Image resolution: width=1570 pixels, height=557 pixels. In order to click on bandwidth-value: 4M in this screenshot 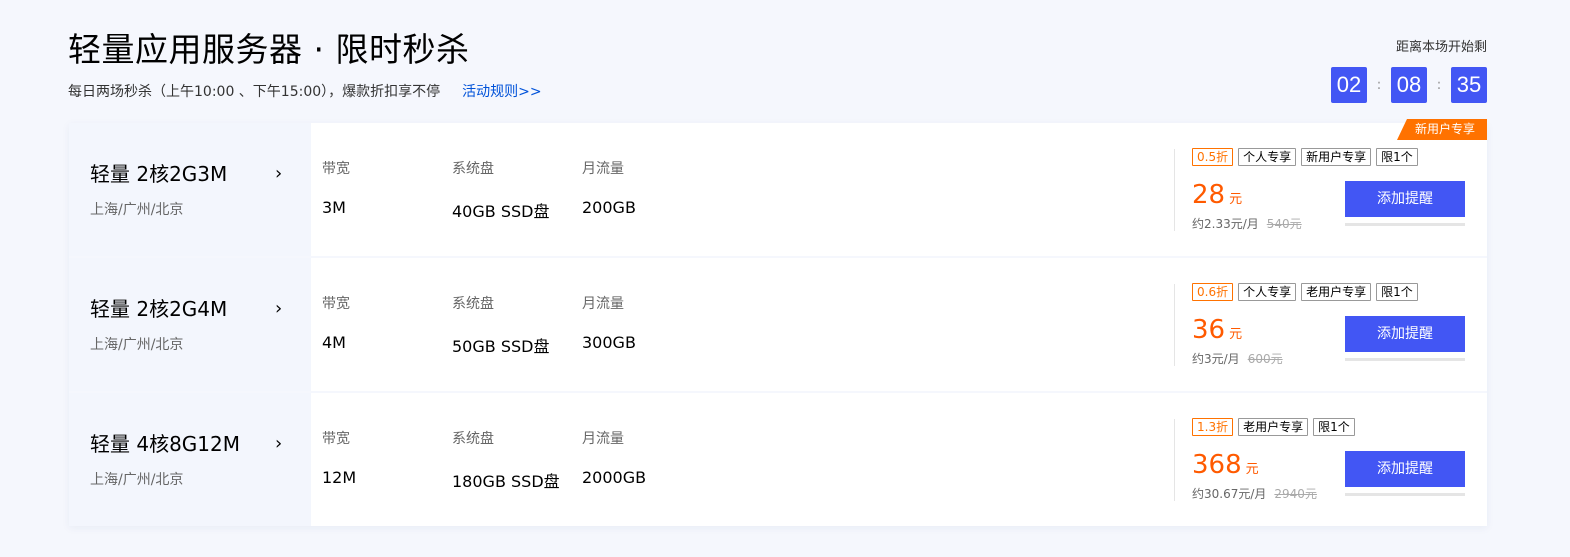, I will do `click(334, 342)`.